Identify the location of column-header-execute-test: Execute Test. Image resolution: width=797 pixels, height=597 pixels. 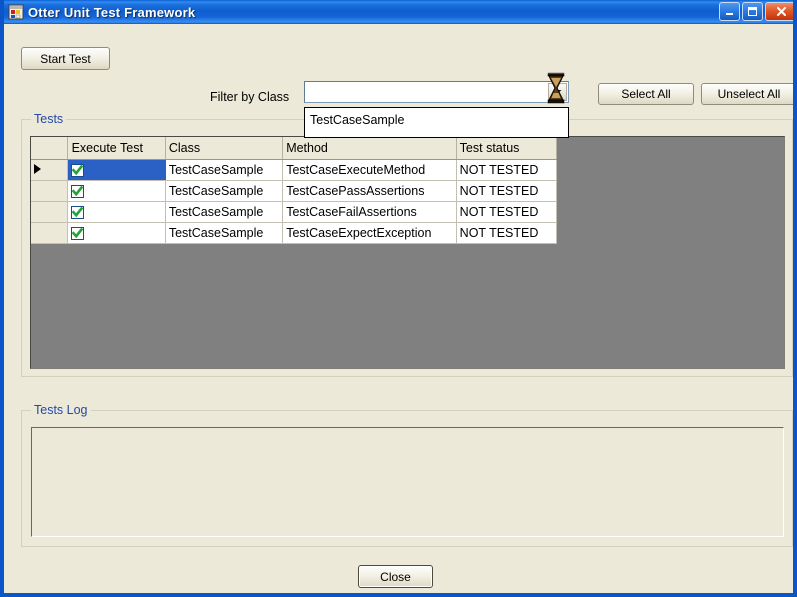
(116, 148).